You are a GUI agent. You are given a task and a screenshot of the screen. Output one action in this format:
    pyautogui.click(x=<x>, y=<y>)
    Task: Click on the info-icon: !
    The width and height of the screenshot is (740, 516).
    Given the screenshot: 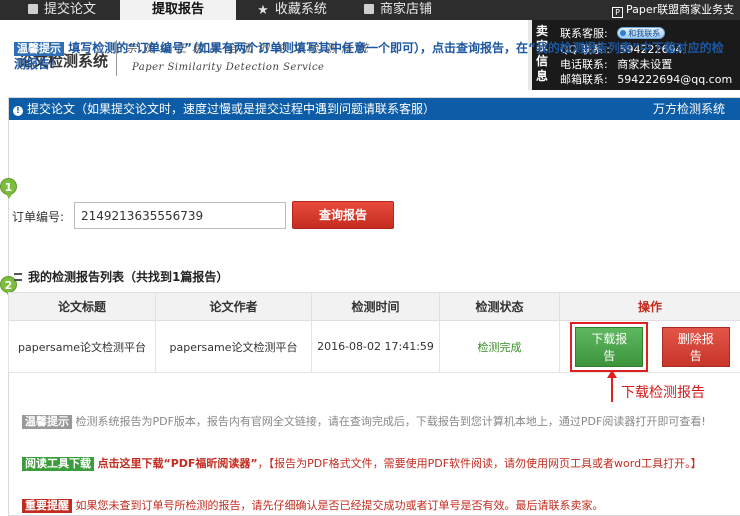 What is the action you would take?
    pyautogui.click(x=18, y=111)
    